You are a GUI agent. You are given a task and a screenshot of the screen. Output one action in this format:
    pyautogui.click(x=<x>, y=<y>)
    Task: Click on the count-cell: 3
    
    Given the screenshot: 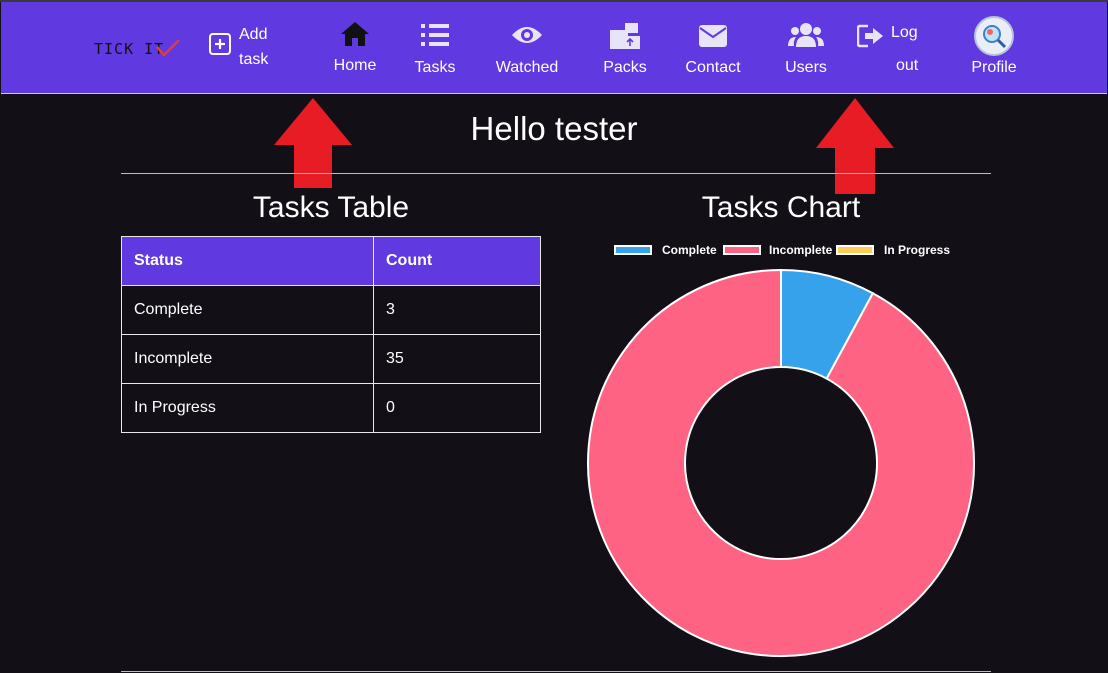 What is the action you would take?
    pyautogui.click(x=457, y=310)
    